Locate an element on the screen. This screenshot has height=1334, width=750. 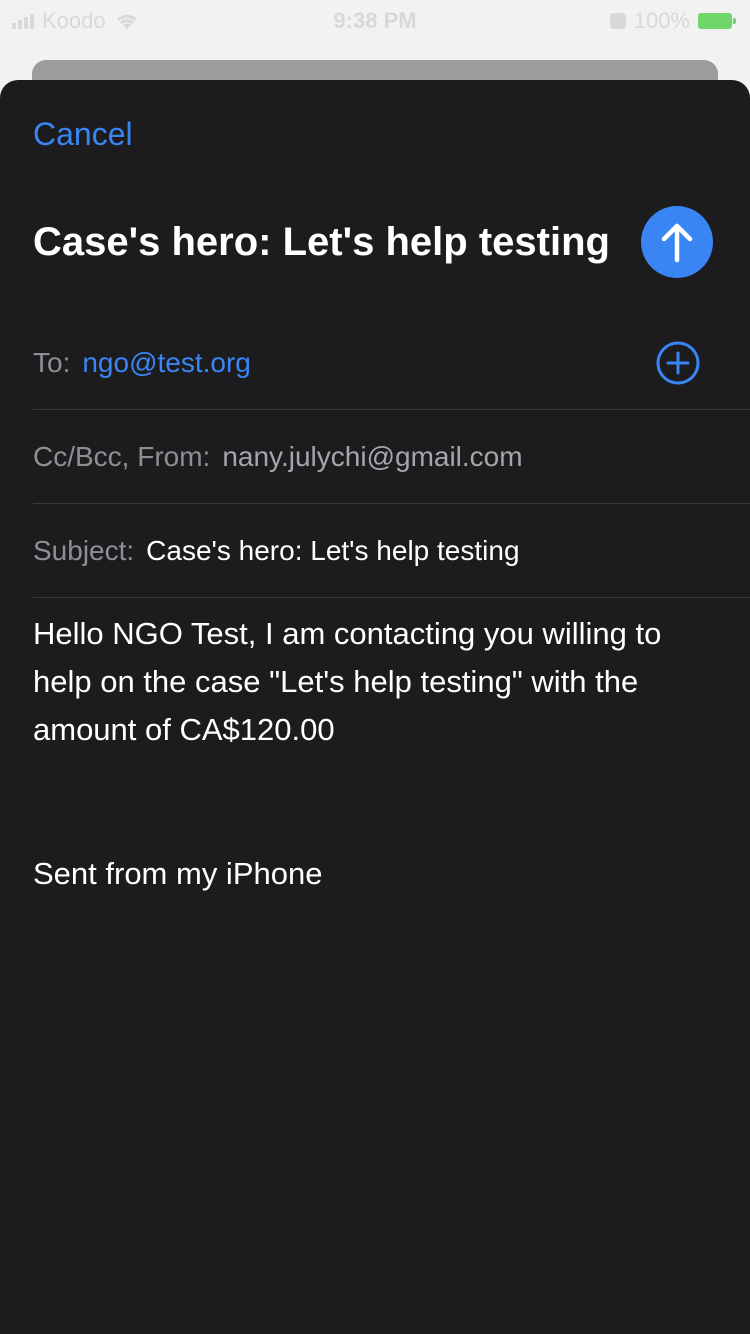
ccbcc-from-row: Cc/Bcc, From: nany.julychi@gmail.com is located at coordinates (391, 457).